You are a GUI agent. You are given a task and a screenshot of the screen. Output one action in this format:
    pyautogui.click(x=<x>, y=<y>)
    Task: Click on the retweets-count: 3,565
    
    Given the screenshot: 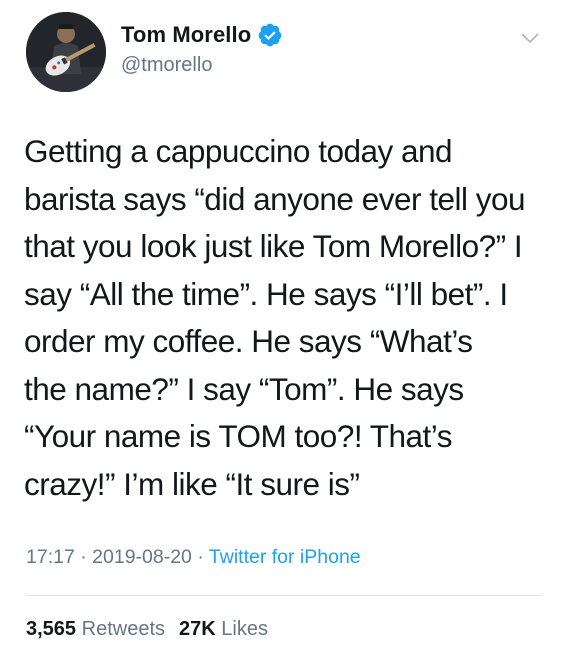 What is the action you would take?
    pyautogui.click(x=51, y=629)
    